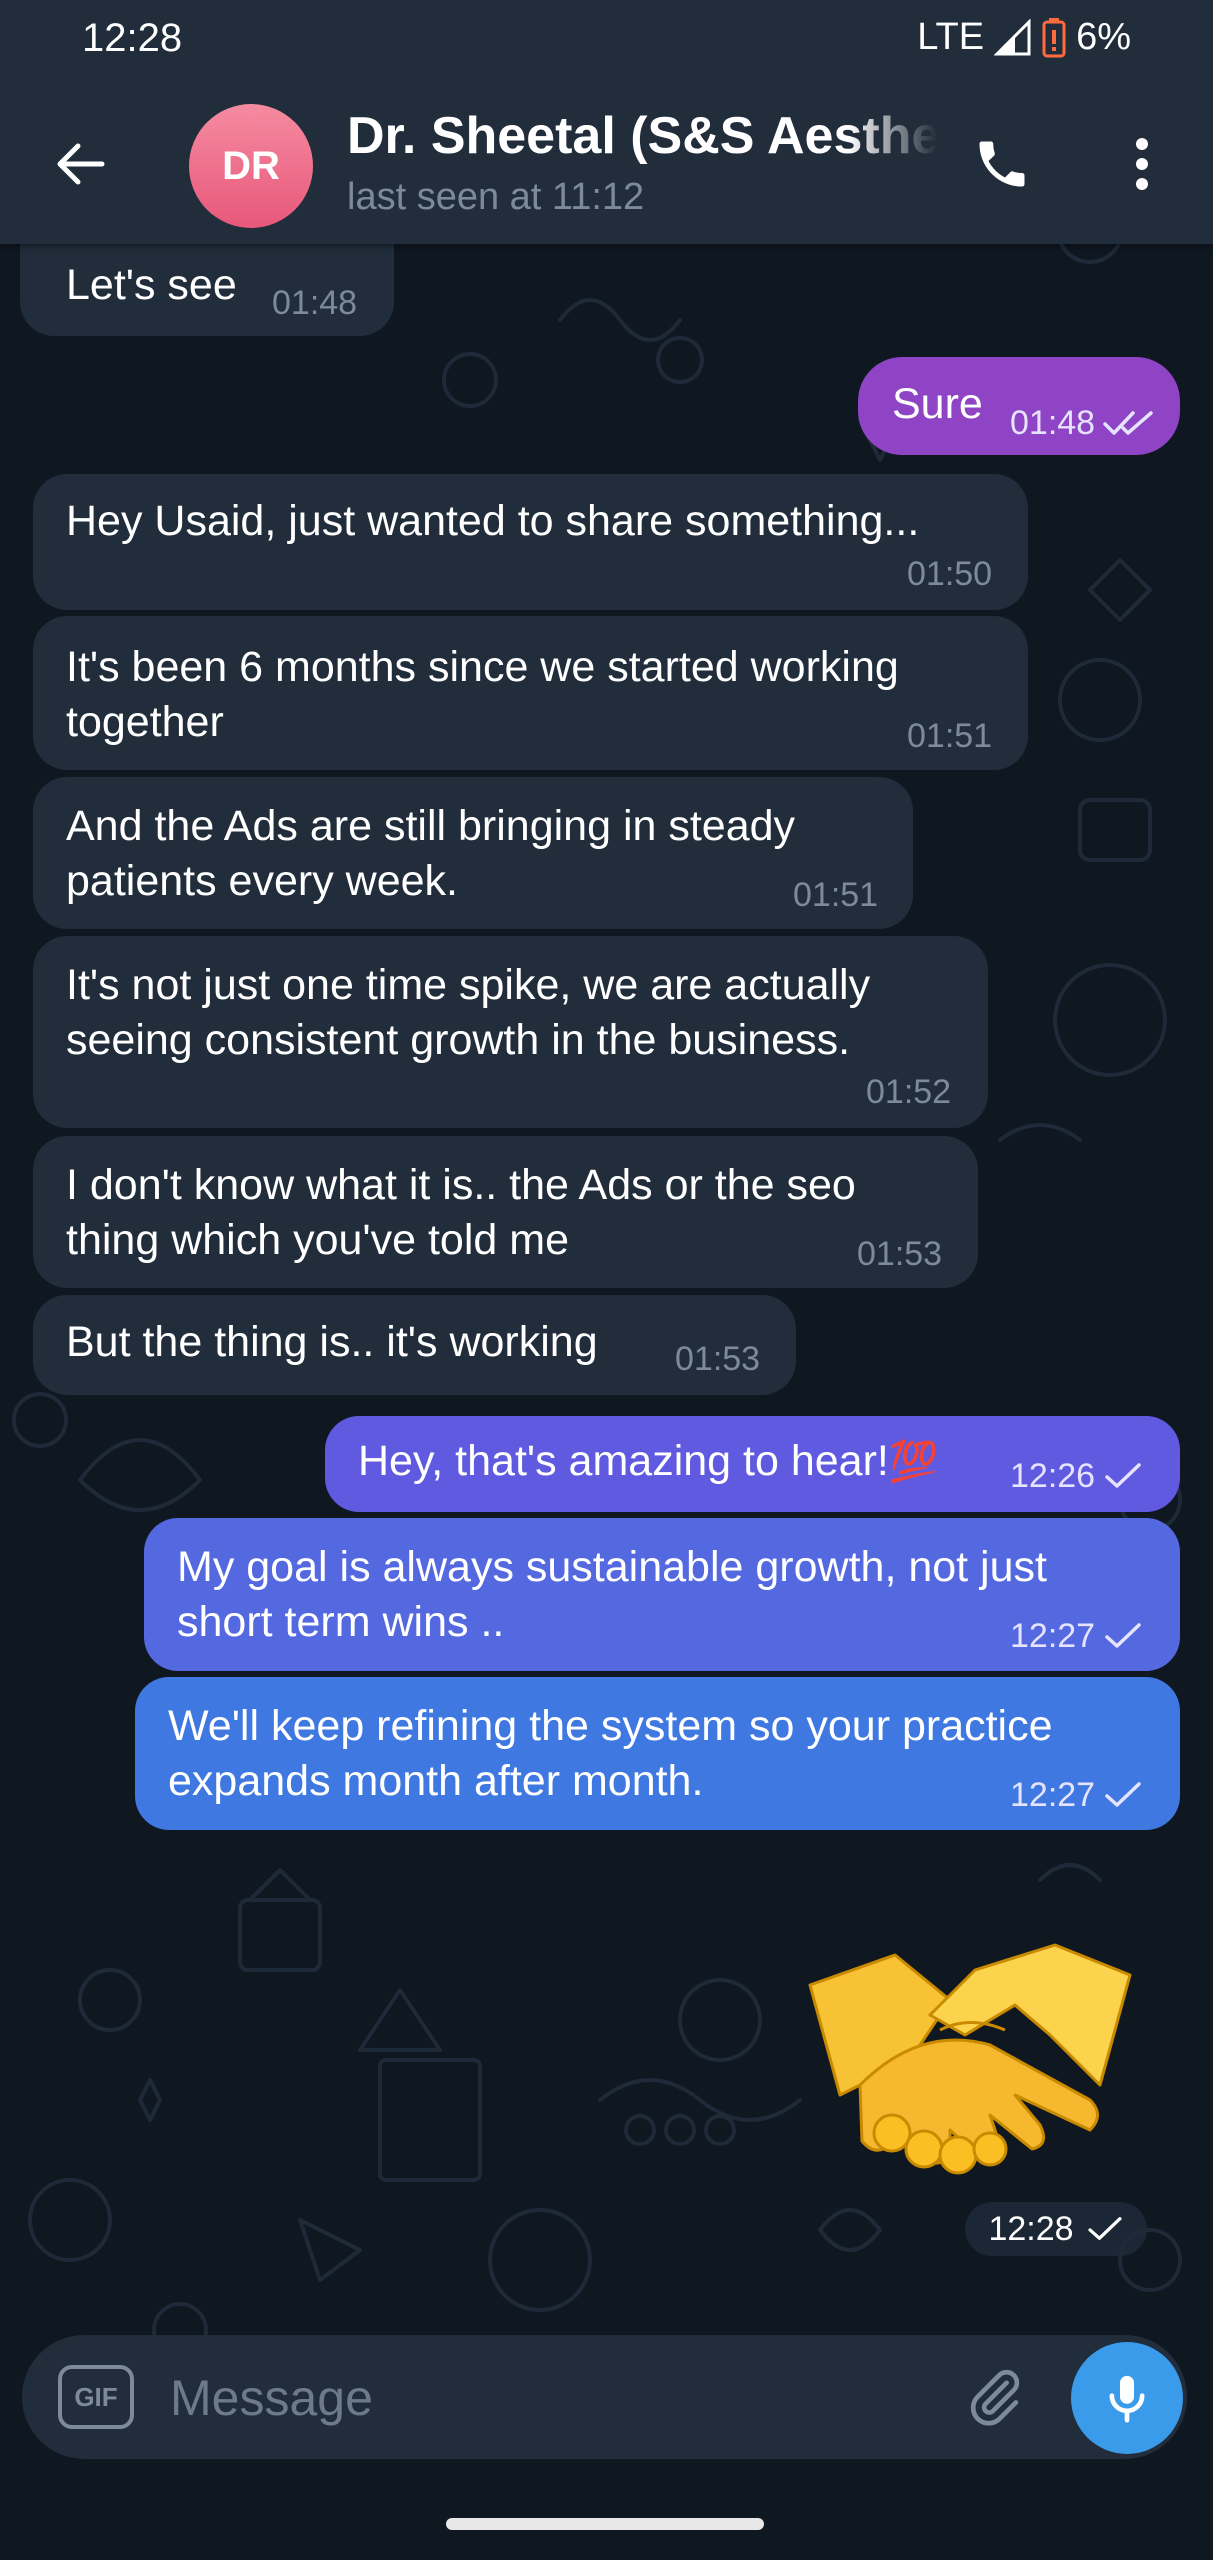 This screenshot has height=2560, width=1213. What do you see at coordinates (251, 166) in the screenshot?
I see `avatar: DR` at bounding box center [251, 166].